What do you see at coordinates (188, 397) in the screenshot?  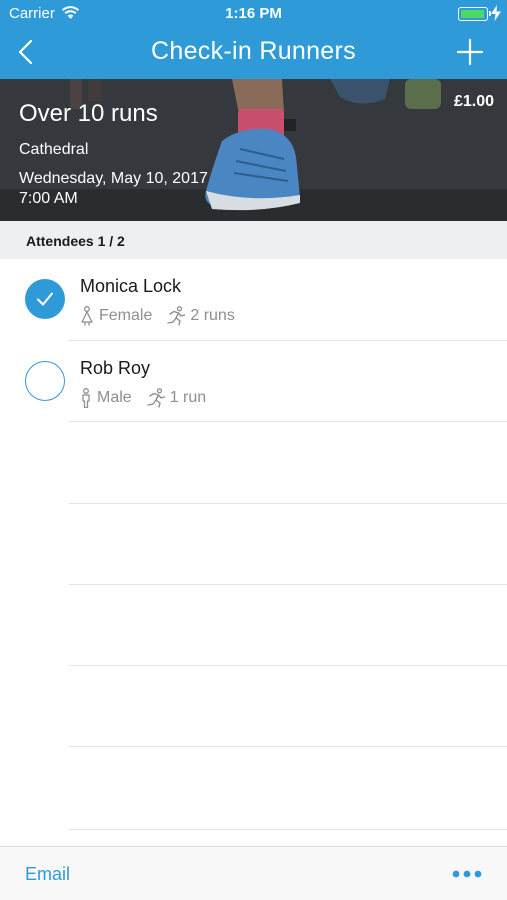 I see `attendee-runs: 1 run` at bounding box center [188, 397].